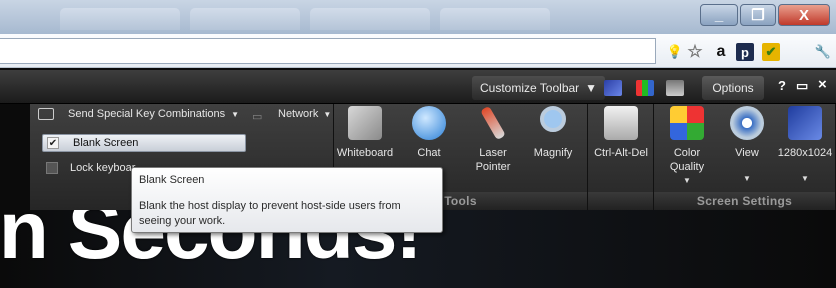 The height and width of the screenshot is (288, 836). What do you see at coordinates (805, 153) in the screenshot?
I see `resolution-label: 1280x1024` at bounding box center [805, 153].